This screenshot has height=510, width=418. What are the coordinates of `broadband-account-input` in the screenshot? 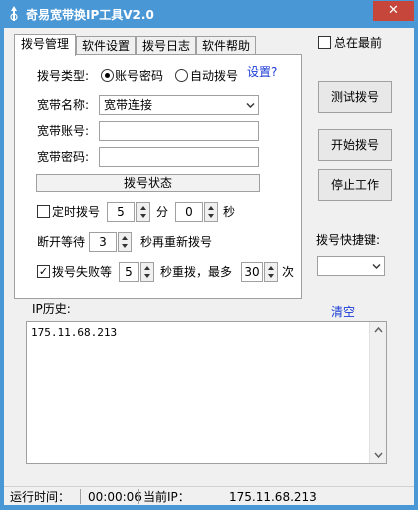 It's located at (179, 131).